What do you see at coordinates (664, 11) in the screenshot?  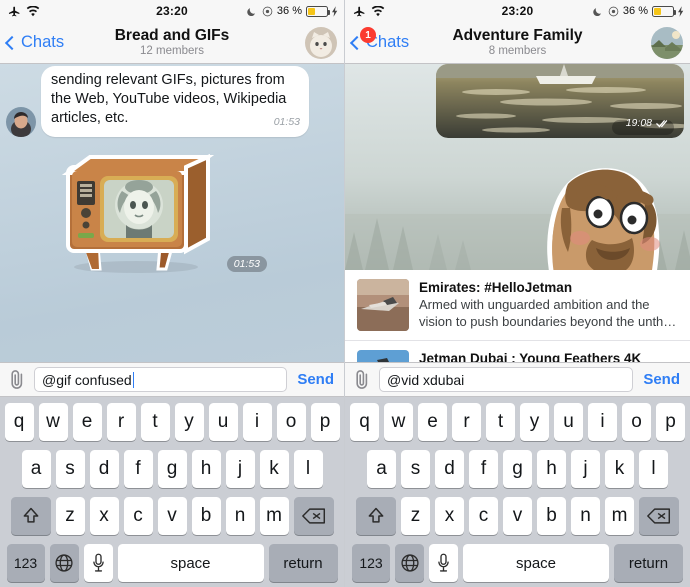 I see `battery-icon` at bounding box center [664, 11].